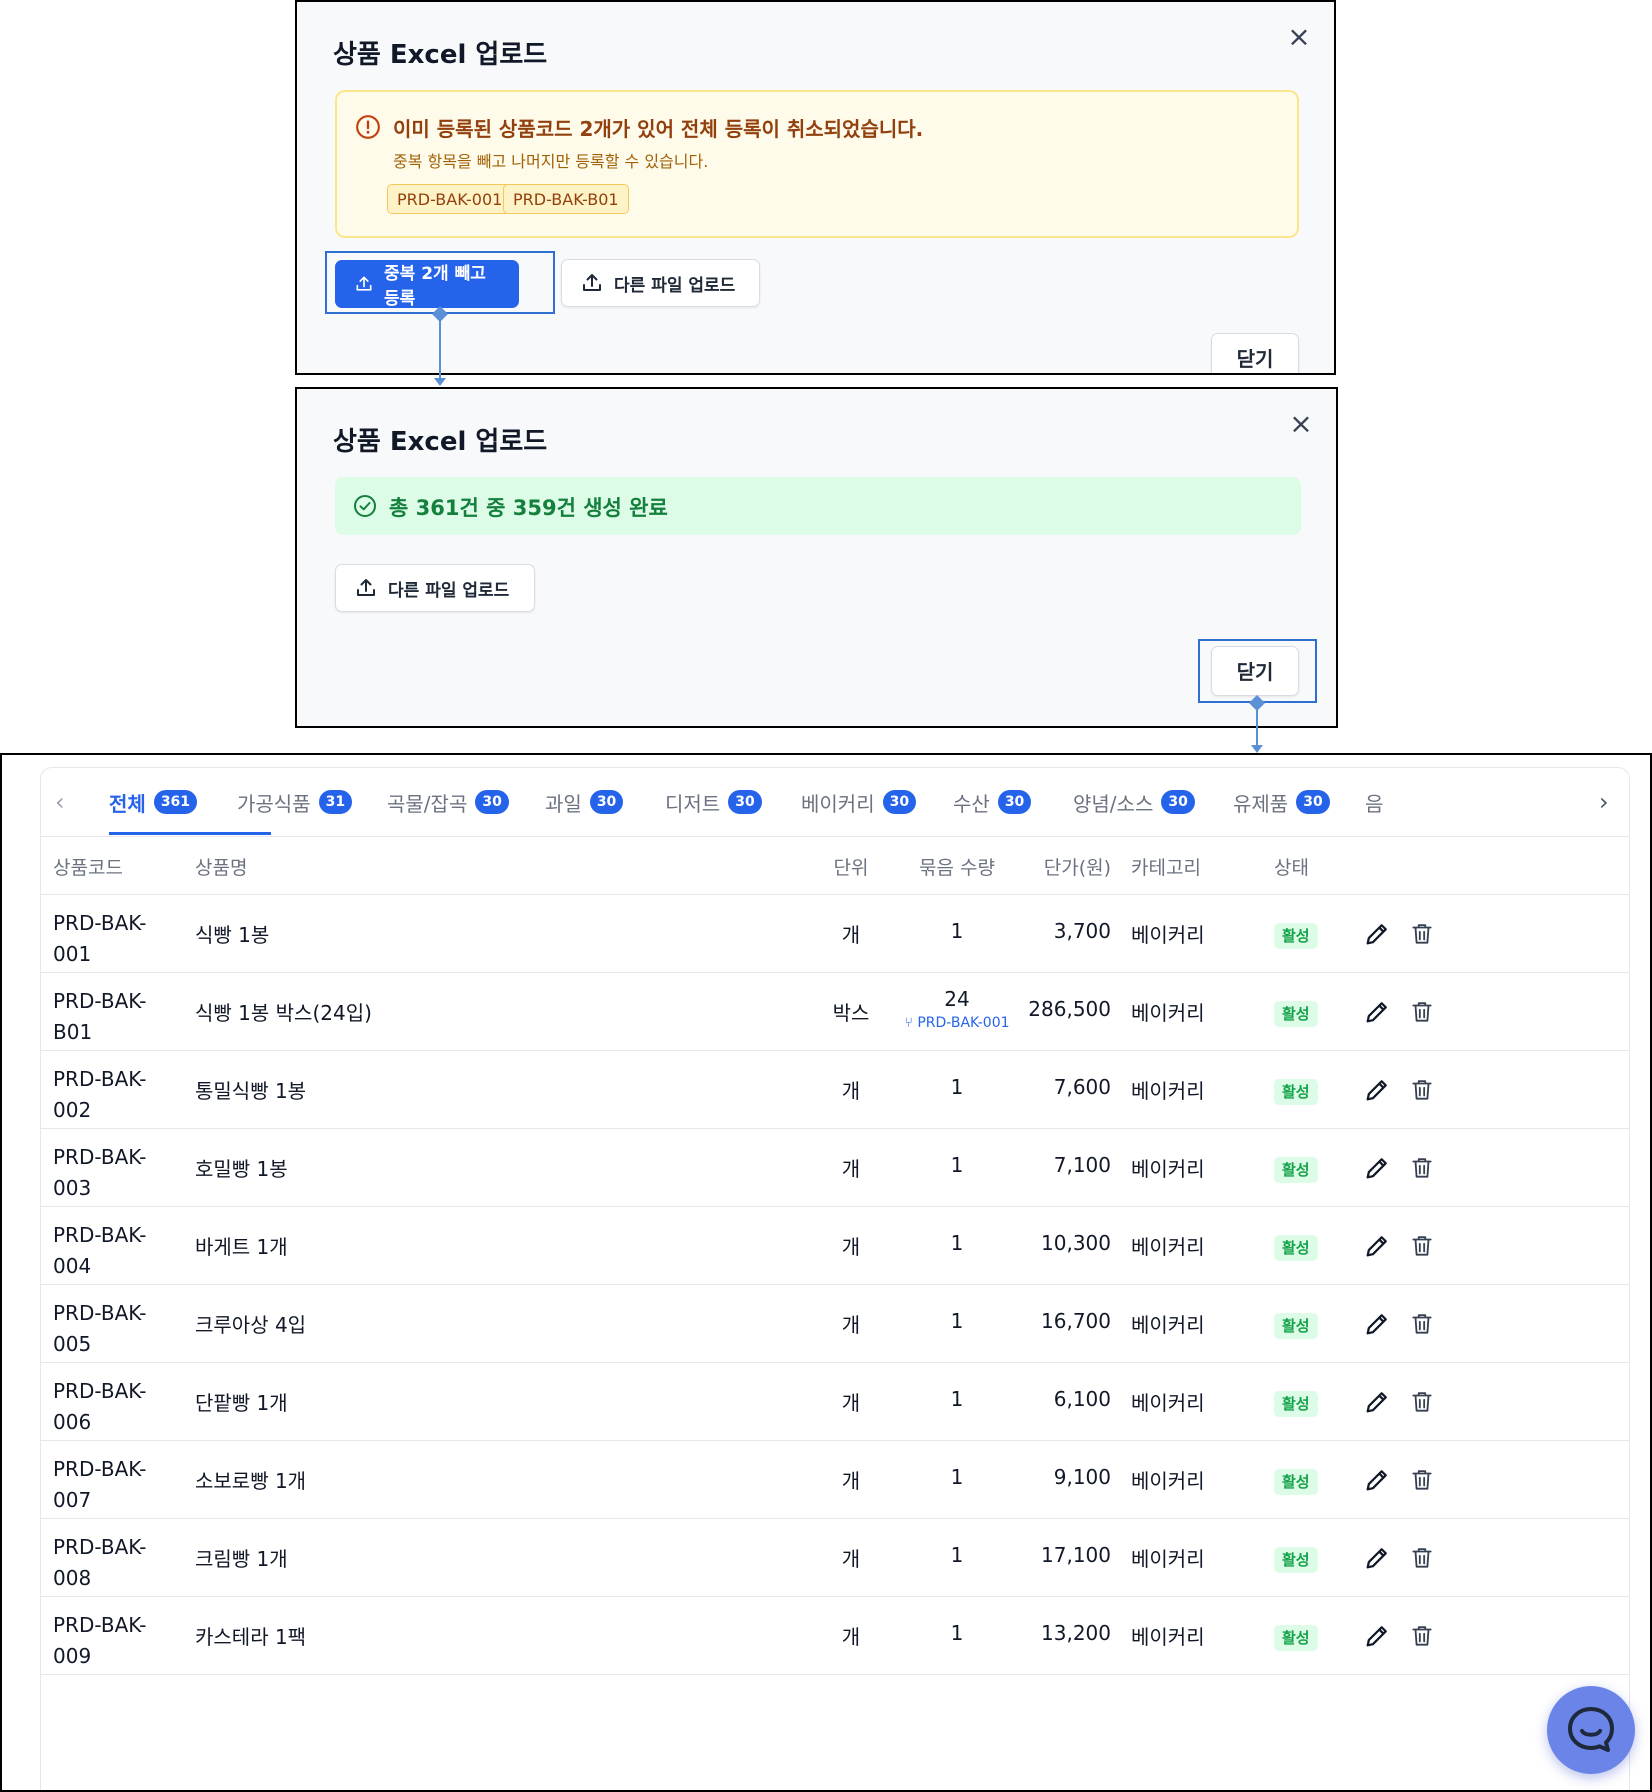  What do you see at coordinates (427, 803) in the screenshot?
I see `tab-label: 곡물/잡곡` at bounding box center [427, 803].